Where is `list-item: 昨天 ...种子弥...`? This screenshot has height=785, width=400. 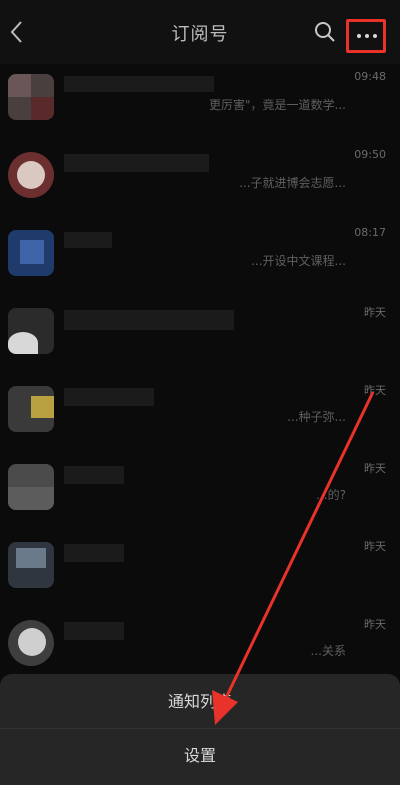 list-item: 昨天 ...种子弥... is located at coordinates (200, 415).